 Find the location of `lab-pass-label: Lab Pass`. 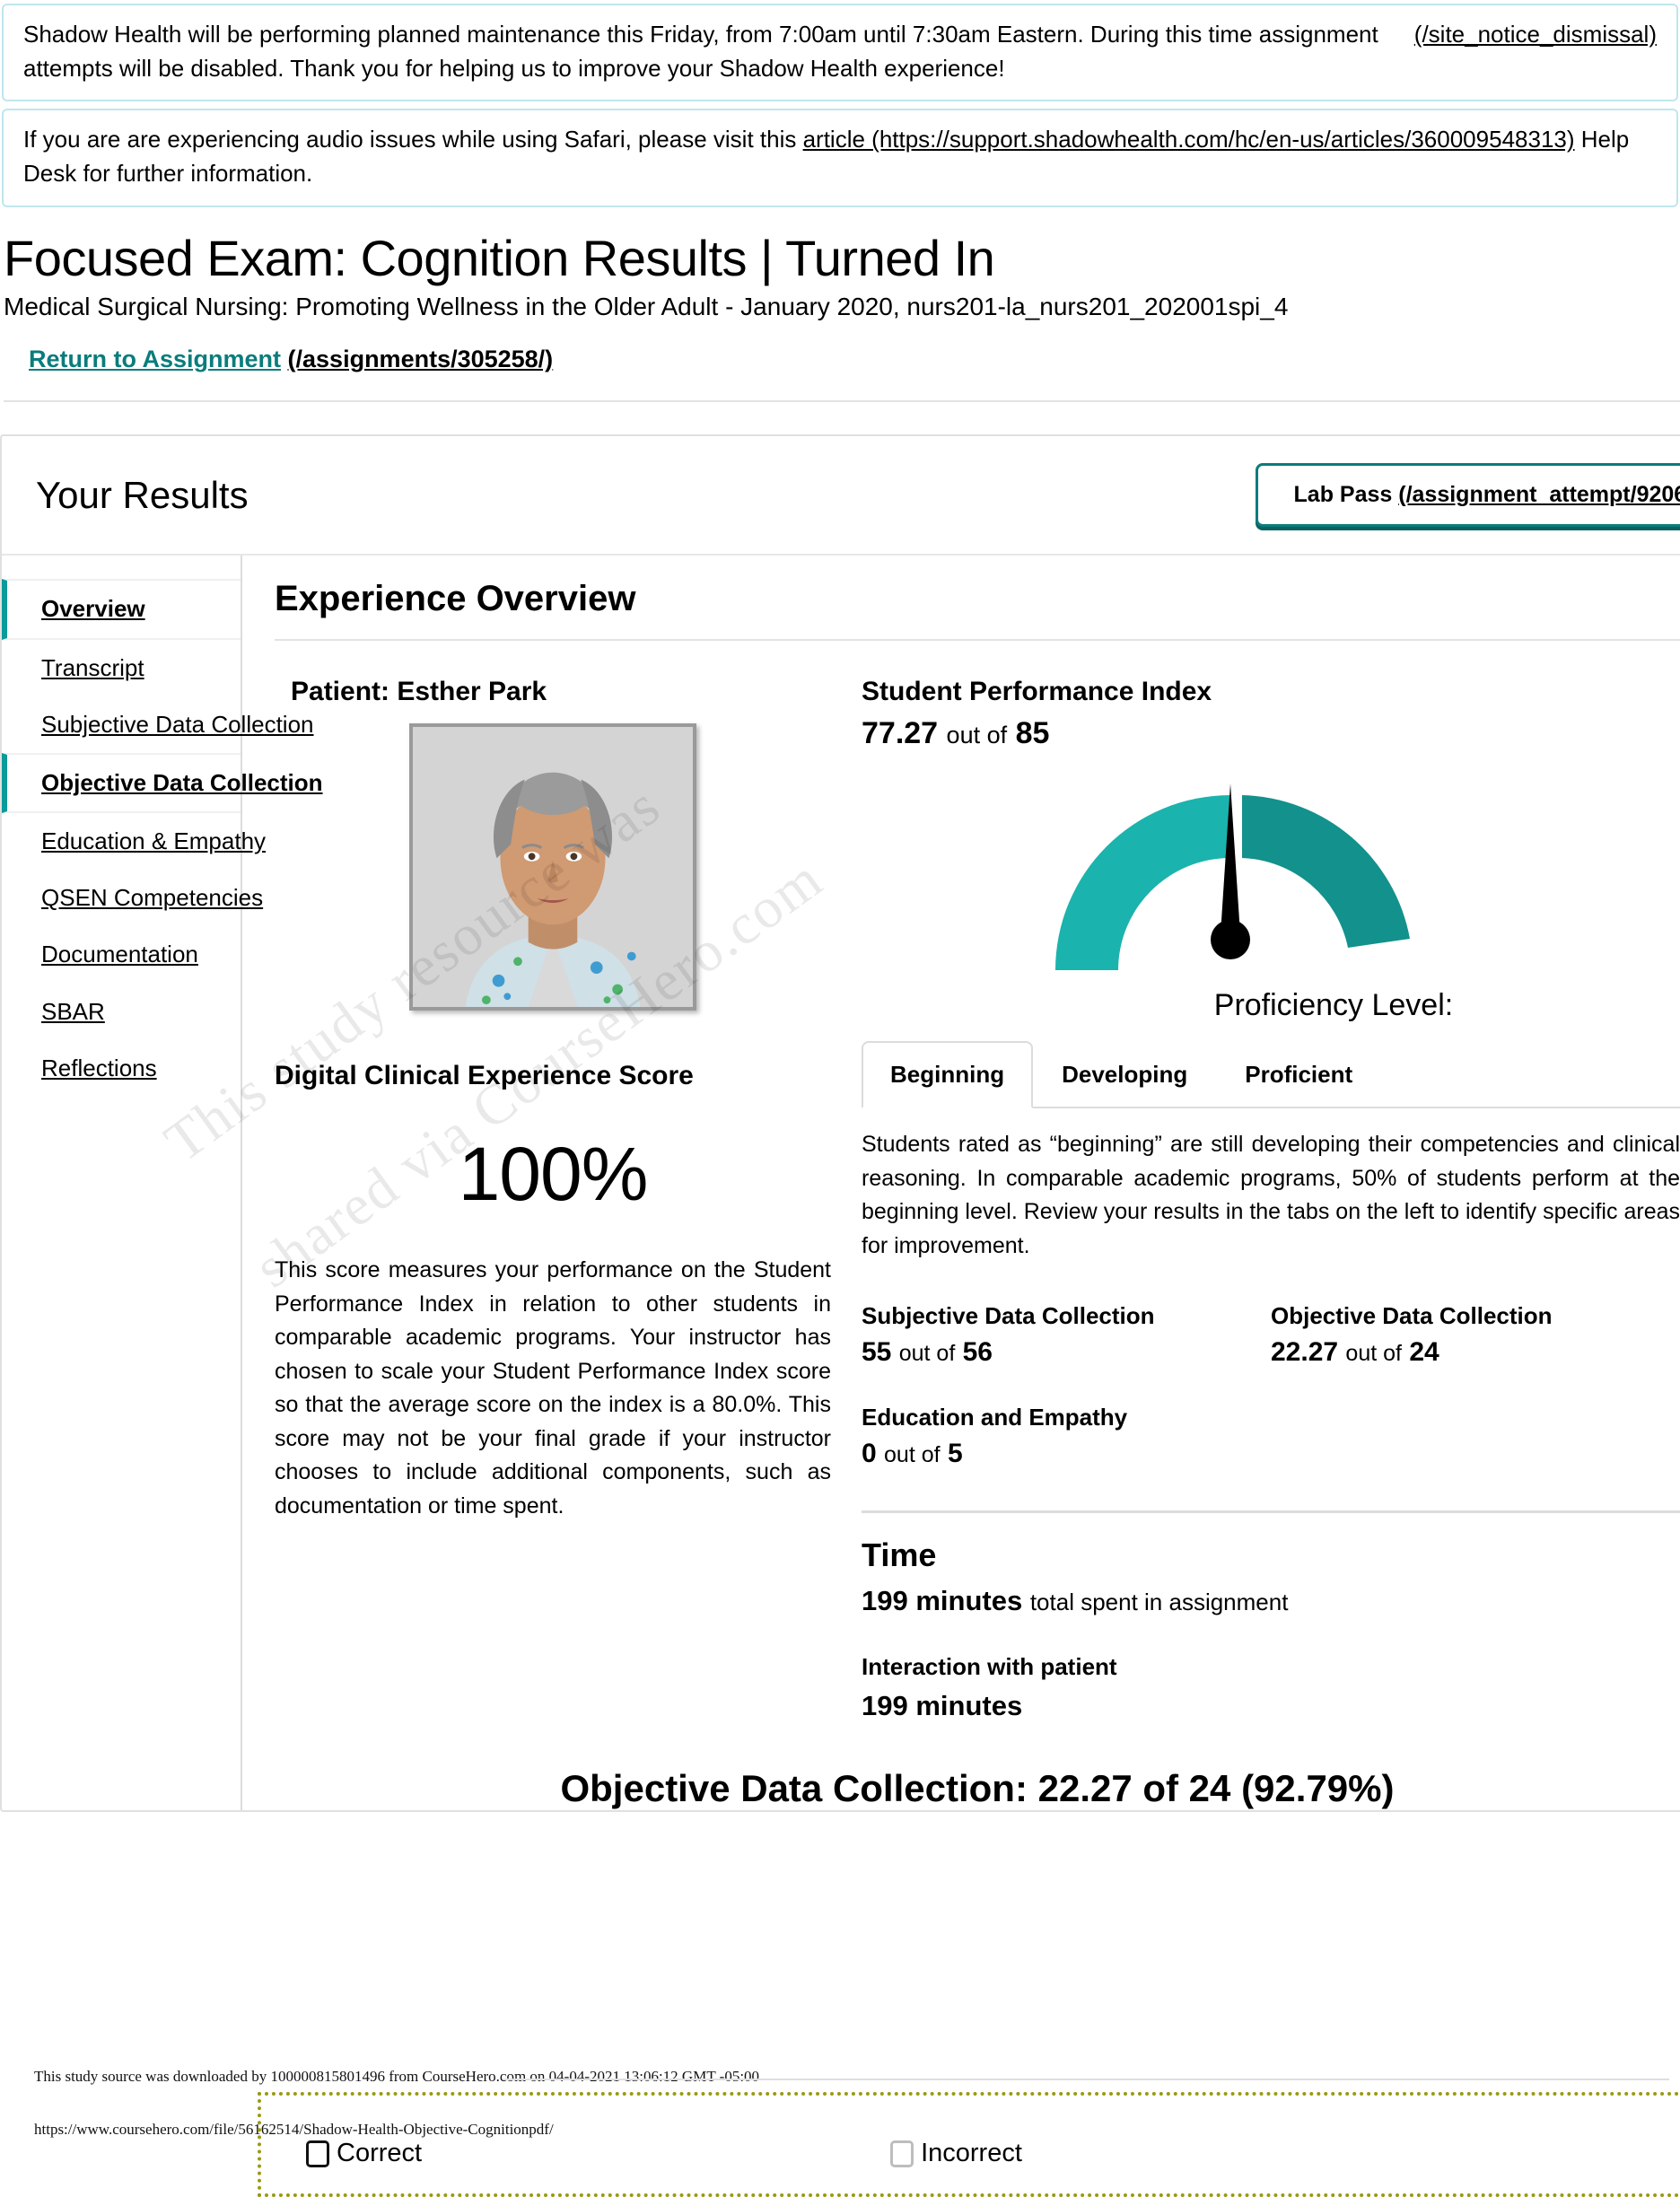

lab-pass-label: Lab Pass is located at coordinates (1343, 495).